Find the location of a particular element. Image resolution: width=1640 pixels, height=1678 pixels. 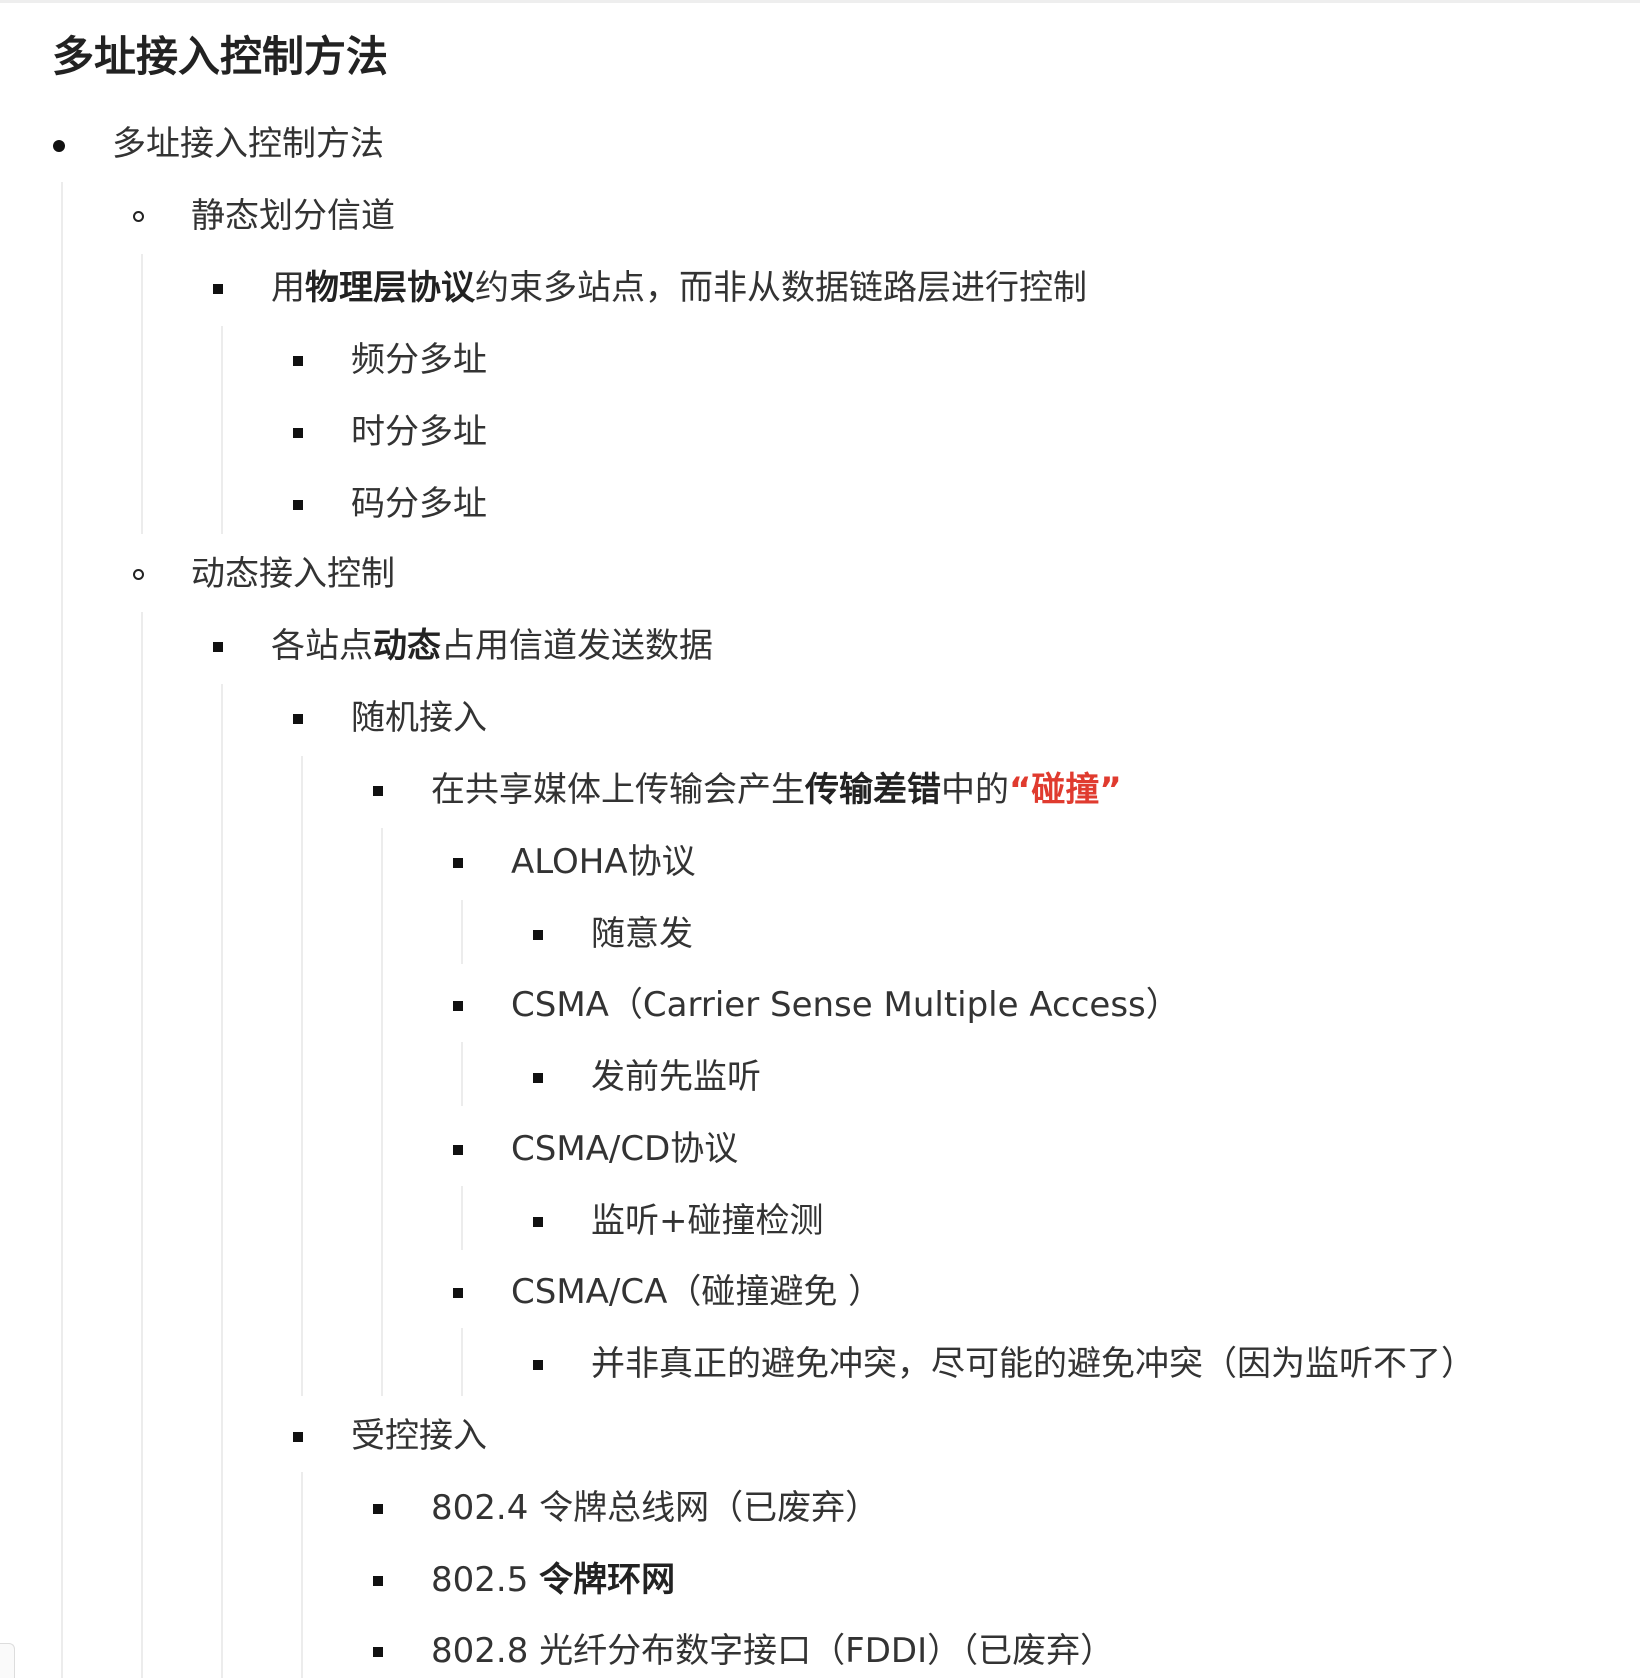

list-item-802-4: 802.4 令牌总线网（已废弃） is located at coordinates (655, 1508).